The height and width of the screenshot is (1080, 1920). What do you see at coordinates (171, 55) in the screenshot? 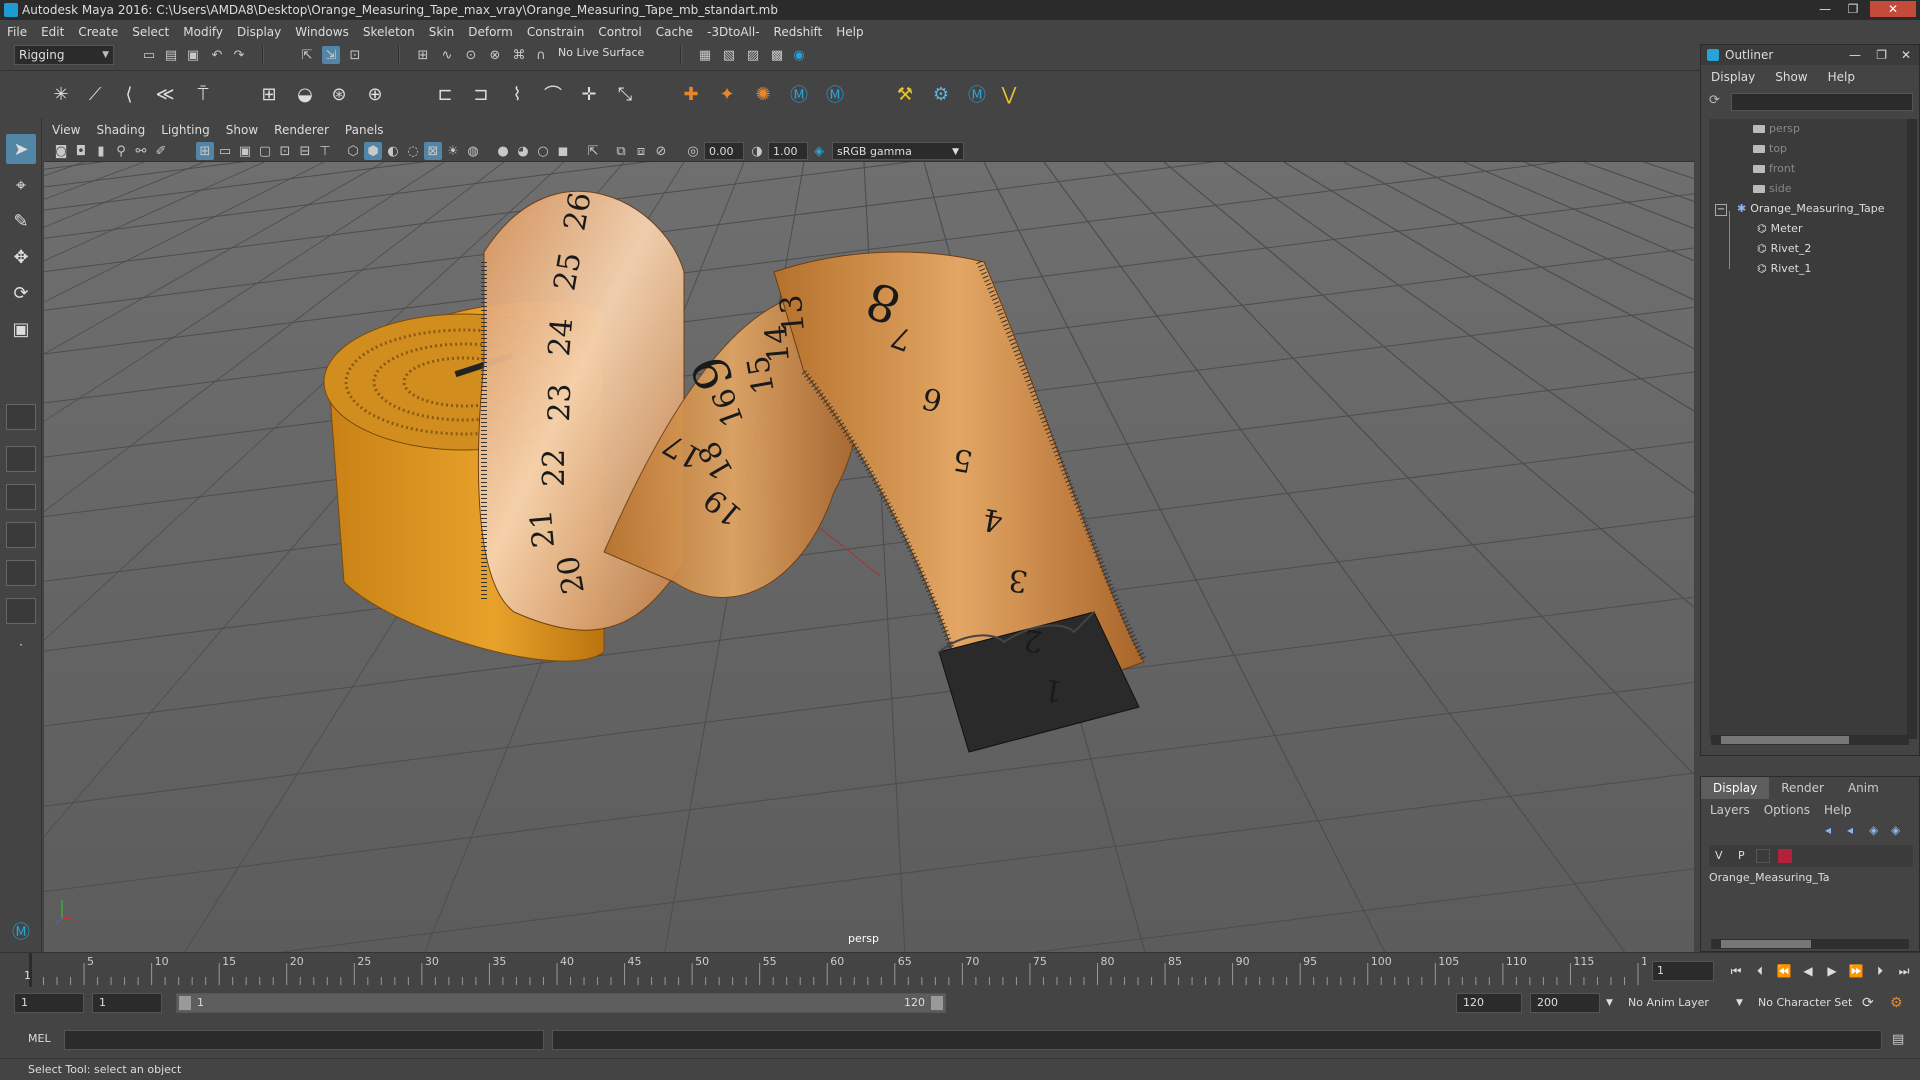
I see `open-scene-icon: ▤` at bounding box center [171, 55].